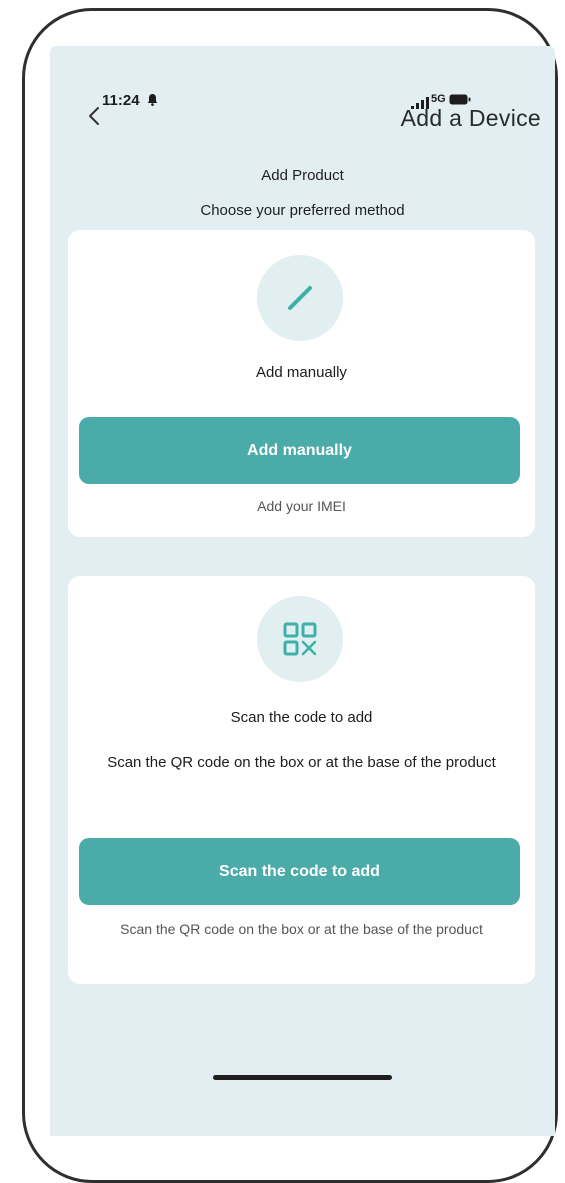 The image size is (565, 1183). Describe the element at coordinates (470, 118) in the screenshot. I see `page-title: Add a Device` at that location.